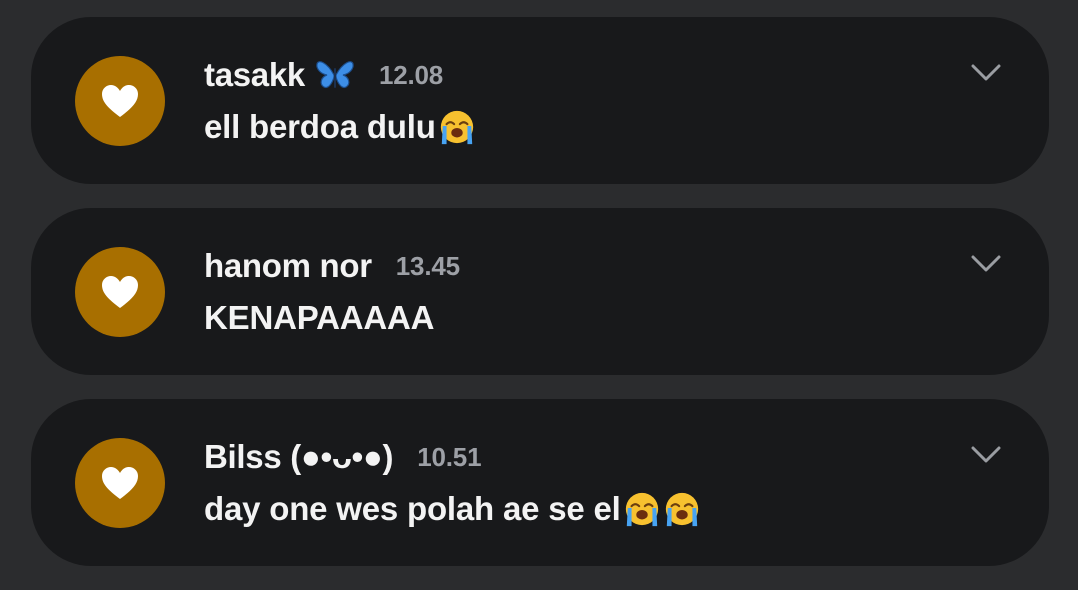 This screenshot has width=1078, height=590. I want to click on comment-header: hanom nor 13.45, so click(332, 266).